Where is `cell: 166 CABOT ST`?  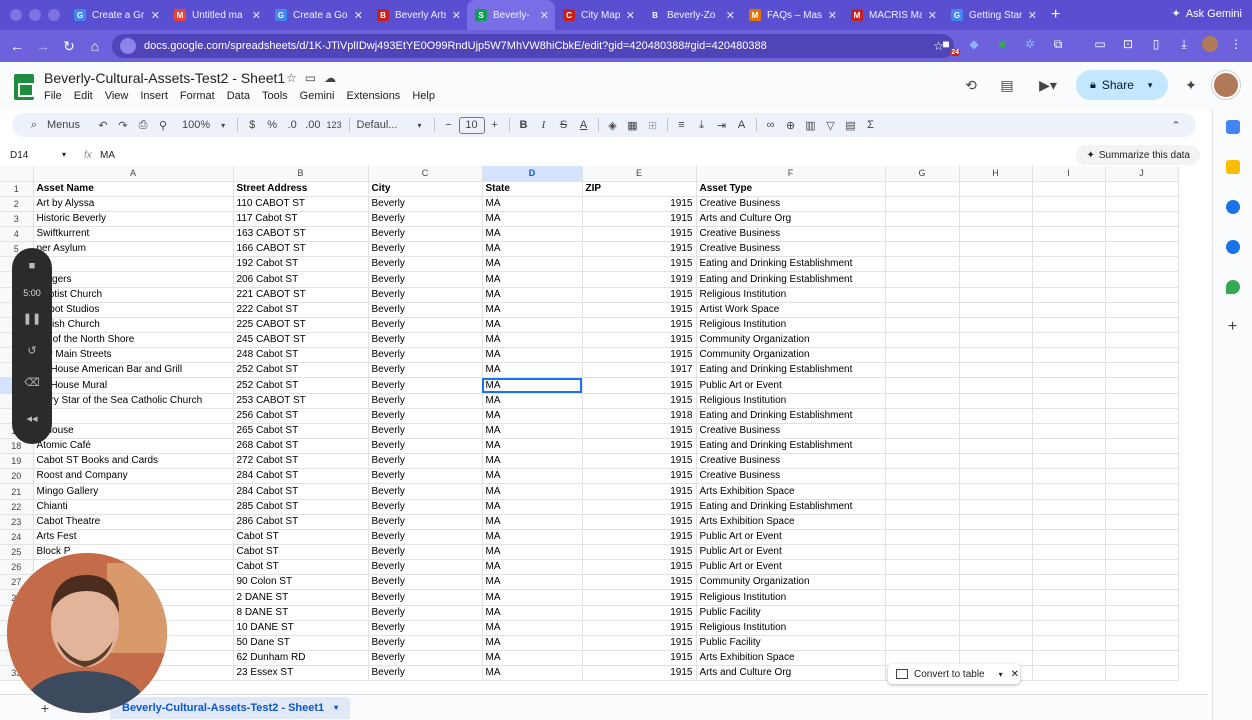 cell: 166 CABOT ST is located at coordinates (301, 249).